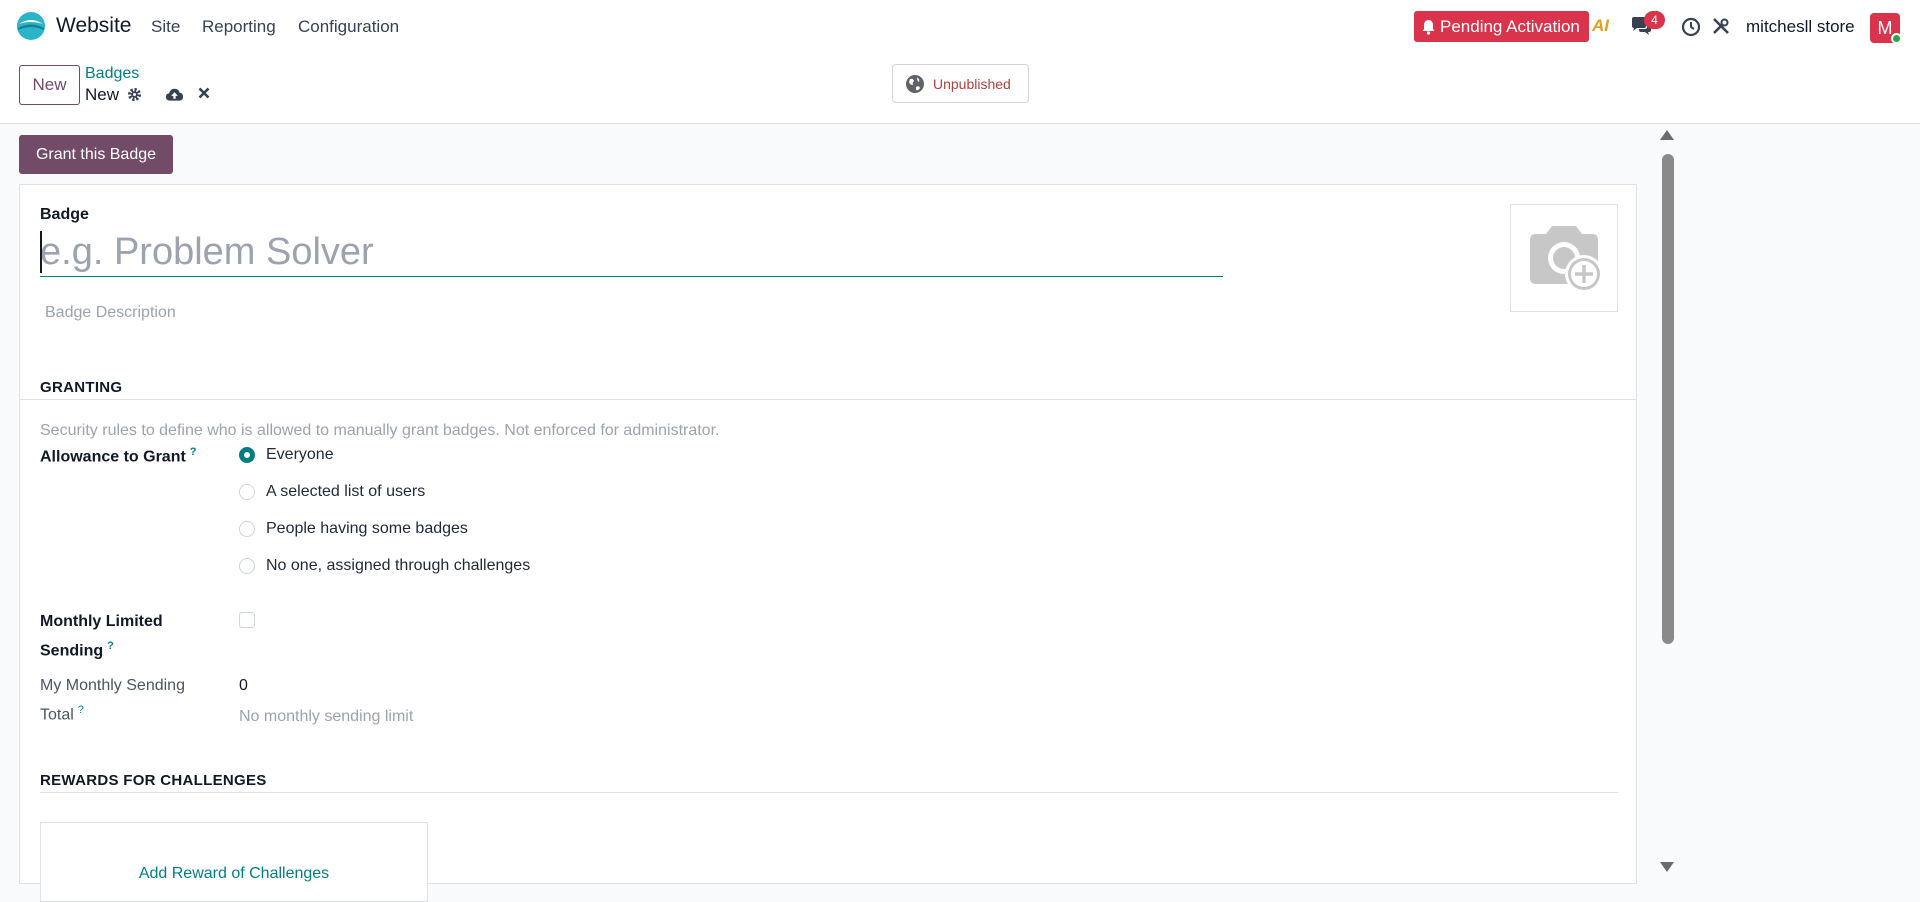 This screenshot has height=902, width=1920. What do you see at coordinates (174, 94) in the screenshot?
I see `save-cloud-icon` at bounding box center [174, 94].